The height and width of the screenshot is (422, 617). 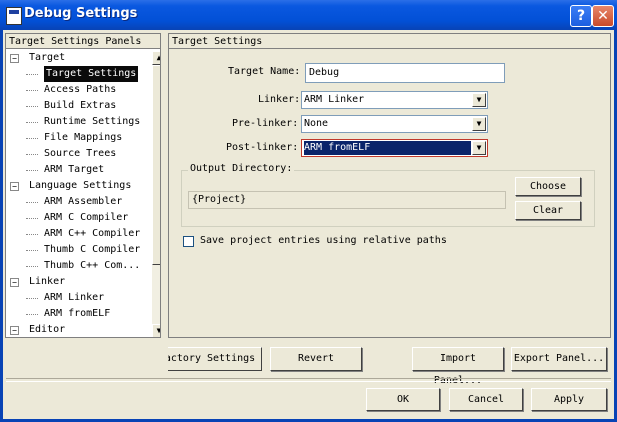 I want to click on tree-item: ARM fromELF, so click(x=79, y=314).